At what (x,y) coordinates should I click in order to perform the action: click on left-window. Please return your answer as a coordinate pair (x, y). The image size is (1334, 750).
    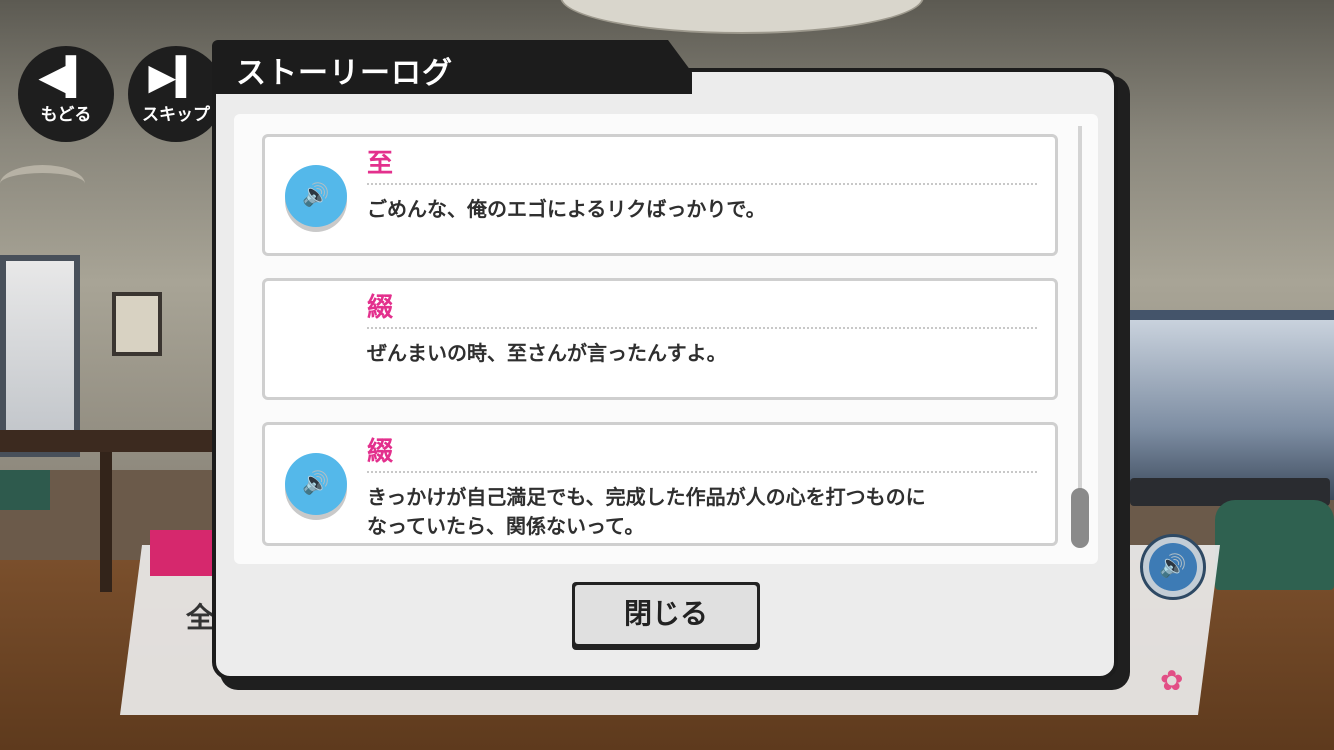
    Looking at the image, I should click on (40, 356).